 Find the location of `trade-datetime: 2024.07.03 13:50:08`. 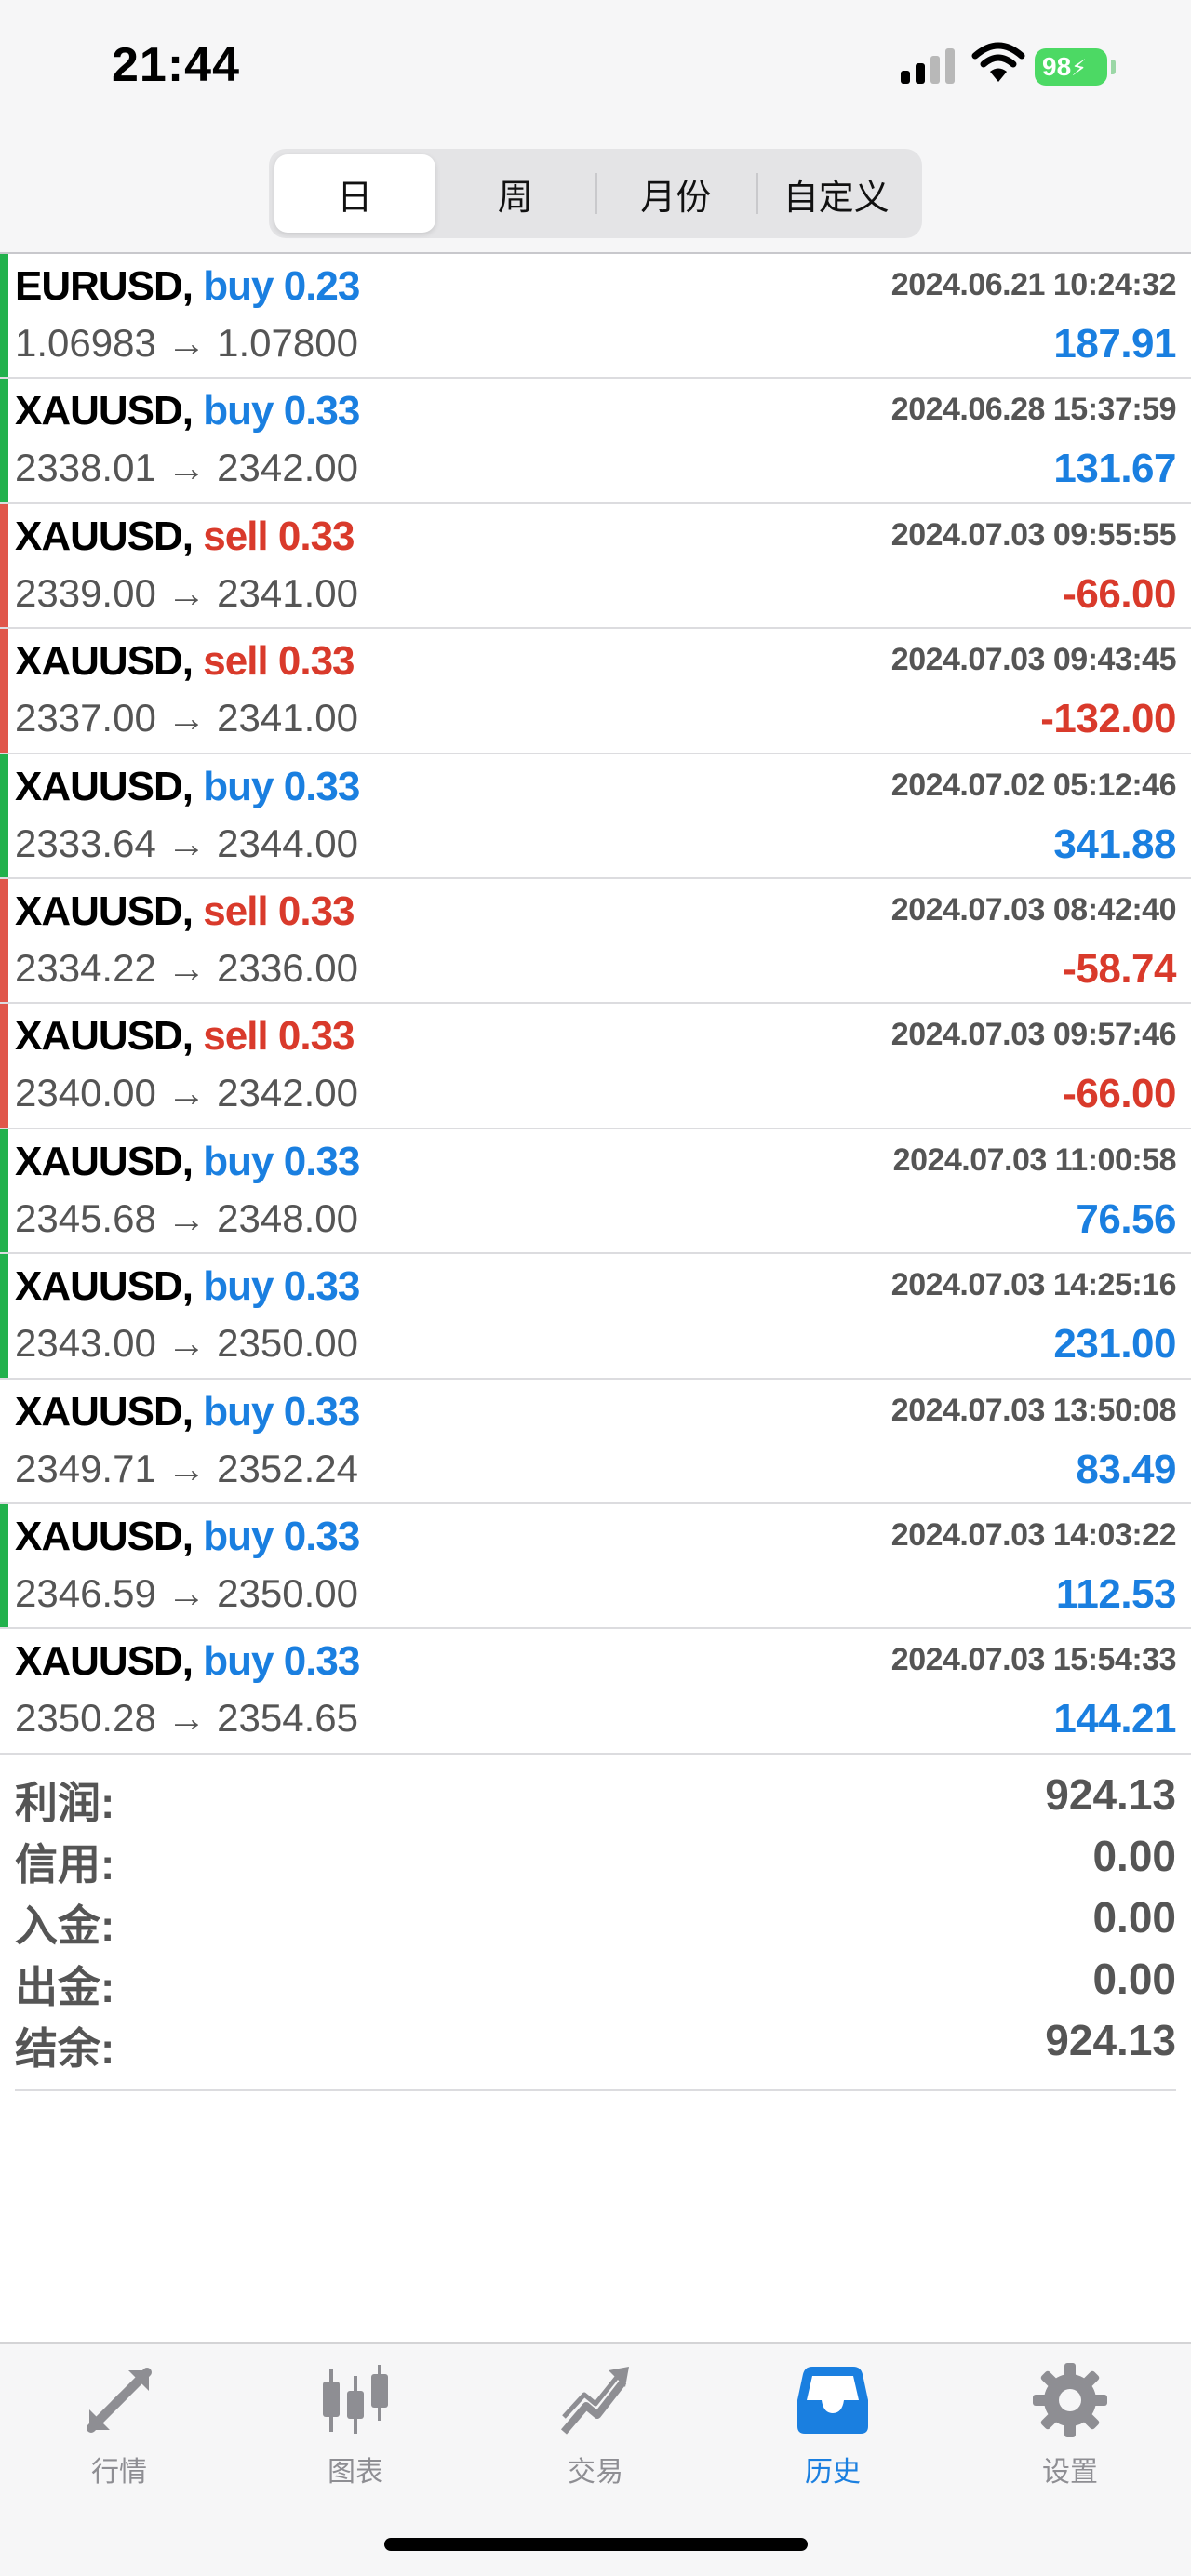

trade-datetime: 2024.07.03 13:50:08 is located at coordinates (1033, 1410).